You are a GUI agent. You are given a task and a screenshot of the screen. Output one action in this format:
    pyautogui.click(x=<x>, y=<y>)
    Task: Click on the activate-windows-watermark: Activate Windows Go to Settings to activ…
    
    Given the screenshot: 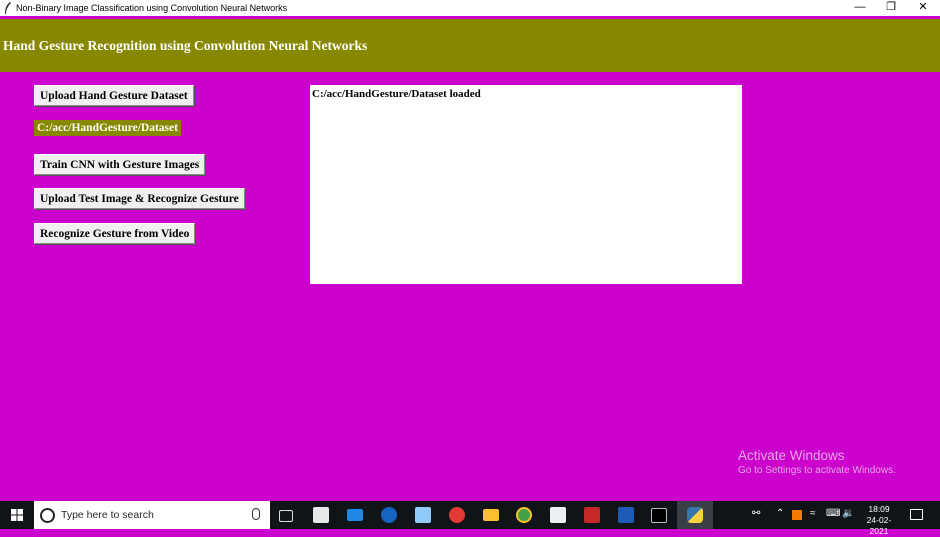 What is the action you would take?
    pyautogui.click(x=817, y=463)
    